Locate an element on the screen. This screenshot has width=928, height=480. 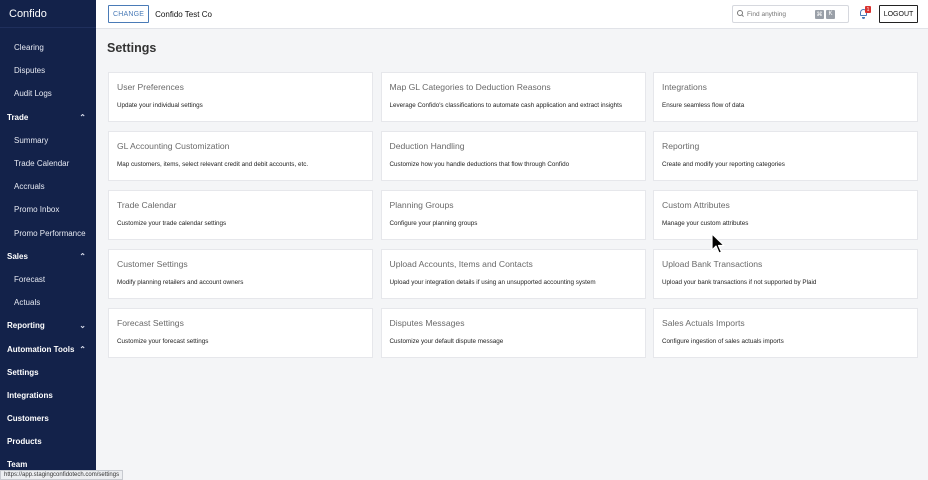
sidebar-item-automation-tools: Automation Tools ⌃ is located at coordinates (48, 348).